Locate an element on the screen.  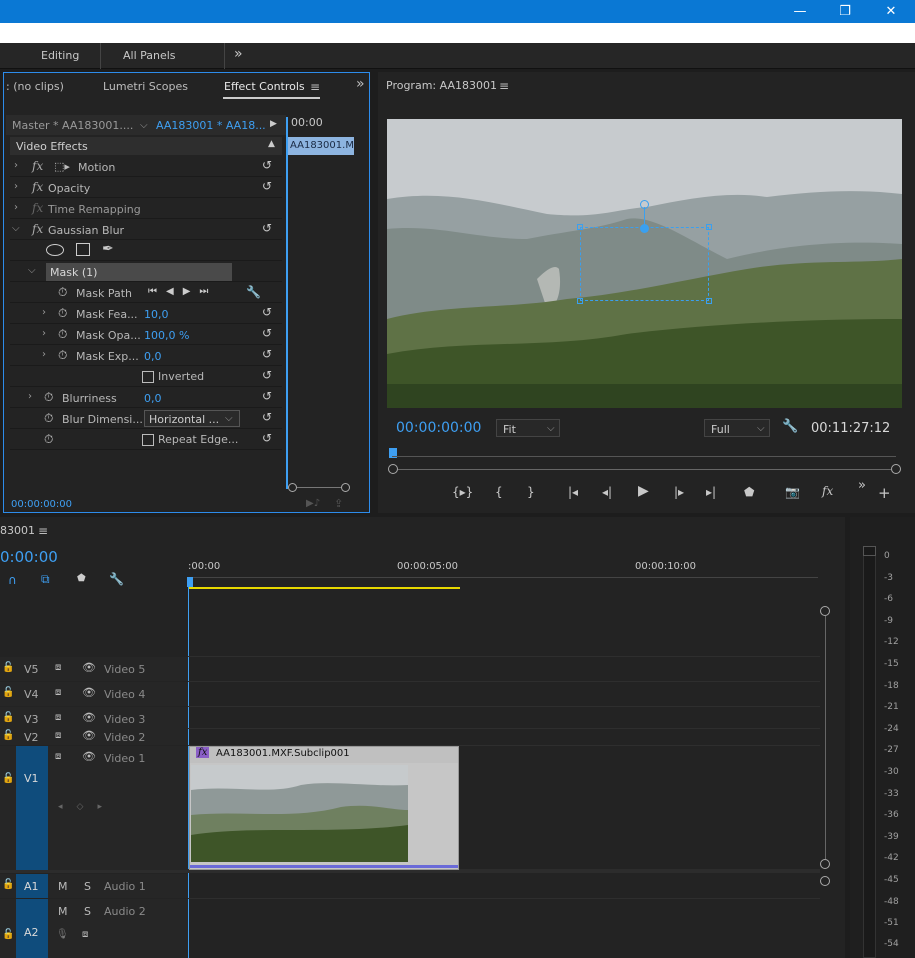
chevron-down-icon: ⌵ is located at coordinates (144, 125).